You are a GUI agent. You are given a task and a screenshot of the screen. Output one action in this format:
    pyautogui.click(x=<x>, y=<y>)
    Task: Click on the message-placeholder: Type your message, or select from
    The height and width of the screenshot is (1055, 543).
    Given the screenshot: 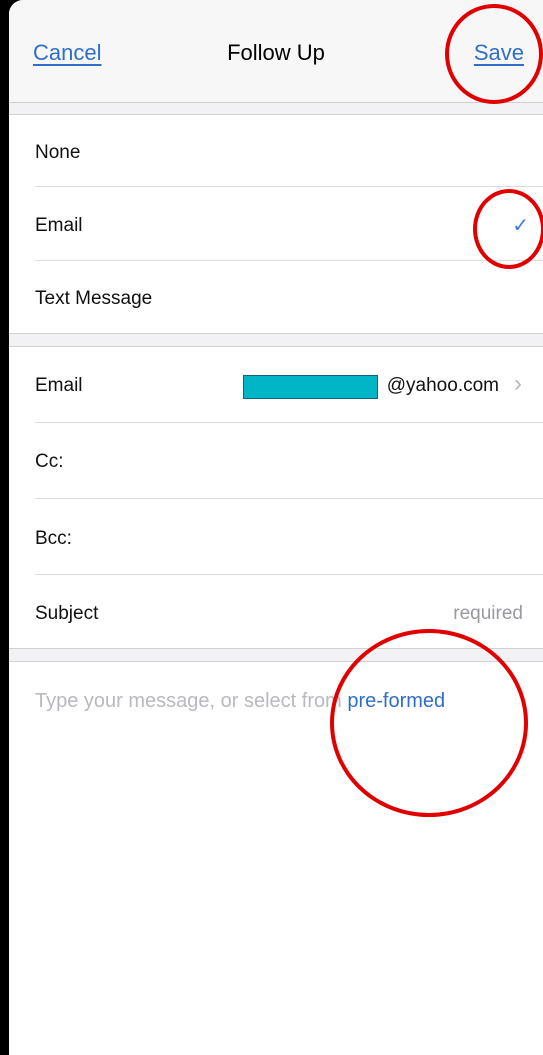 What is the action you would take?
    pyautogui.click(x=188, y=701)
    